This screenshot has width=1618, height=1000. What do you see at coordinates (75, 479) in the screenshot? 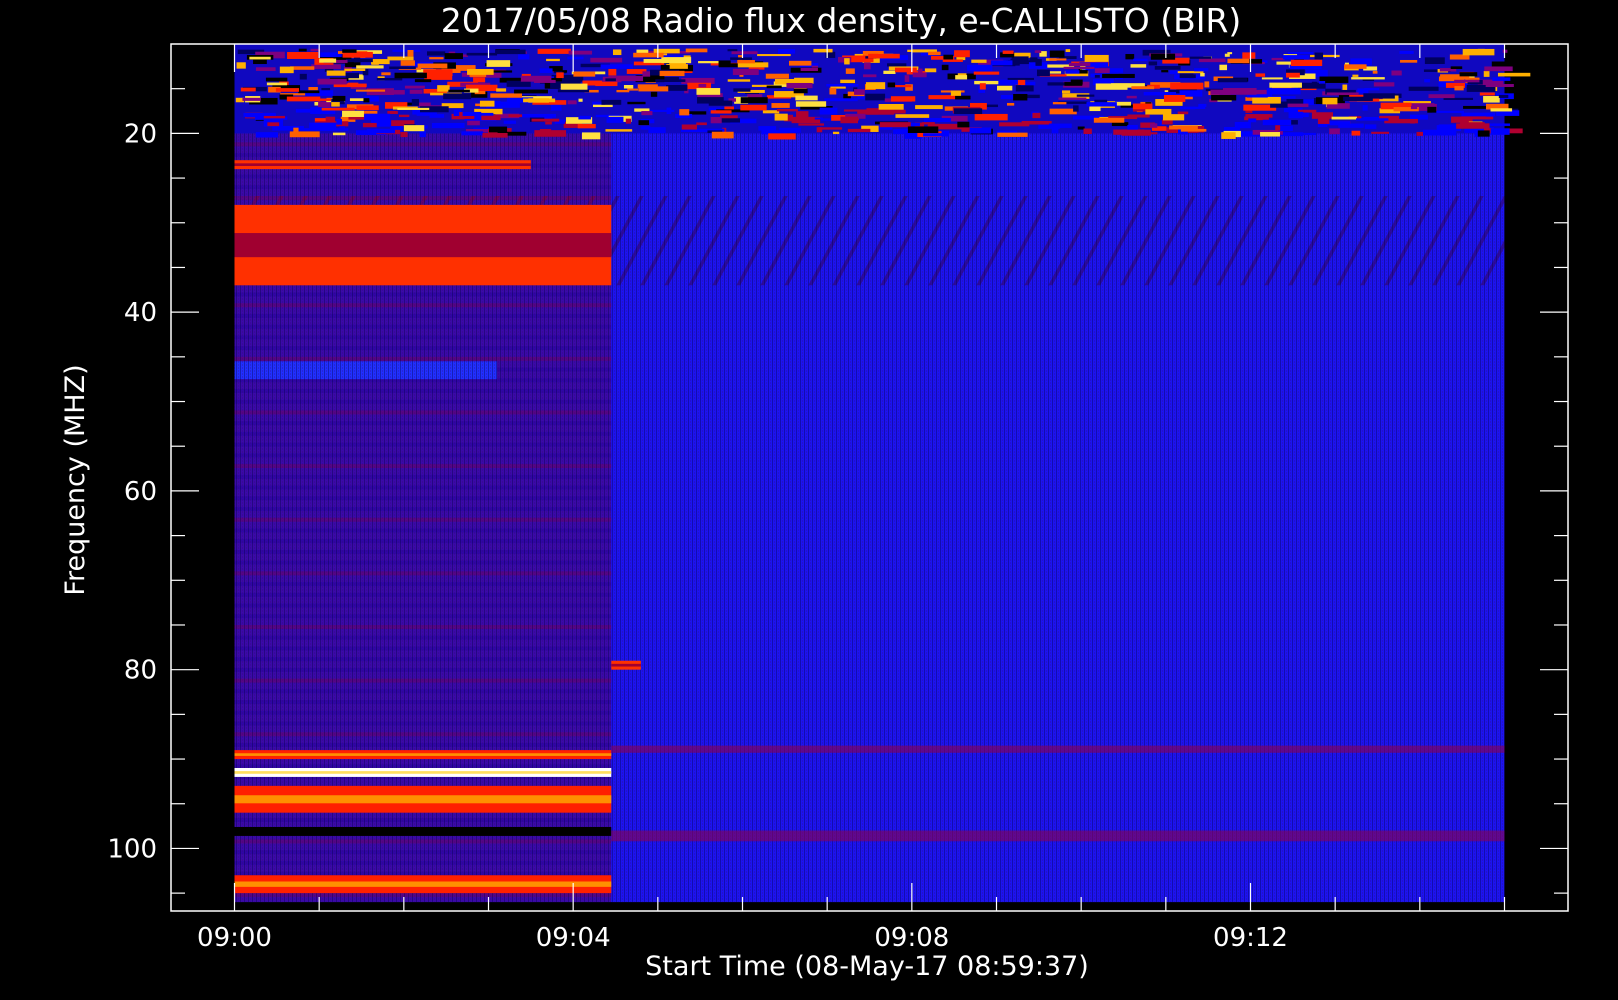
I see `y-axis-label: Frequency (MHZ)` at bounding box center [75, 479].